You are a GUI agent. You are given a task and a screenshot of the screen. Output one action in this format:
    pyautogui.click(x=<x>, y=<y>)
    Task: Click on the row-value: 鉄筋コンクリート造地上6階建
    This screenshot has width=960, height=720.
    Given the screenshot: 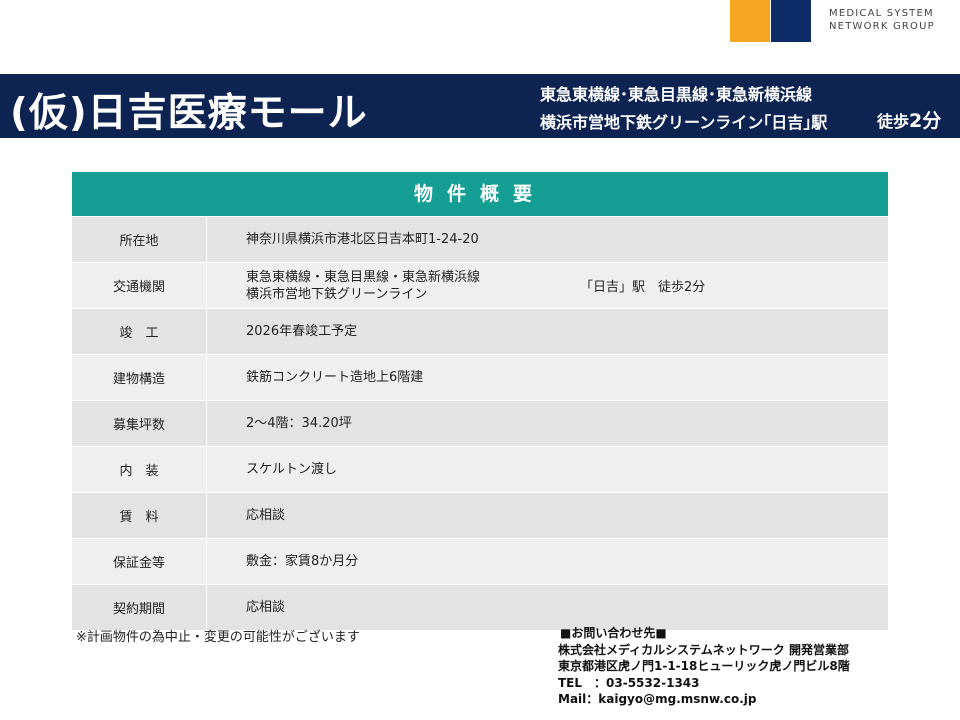 What is the action you would take?
    pyautogui.click(x=334, y=377)
    